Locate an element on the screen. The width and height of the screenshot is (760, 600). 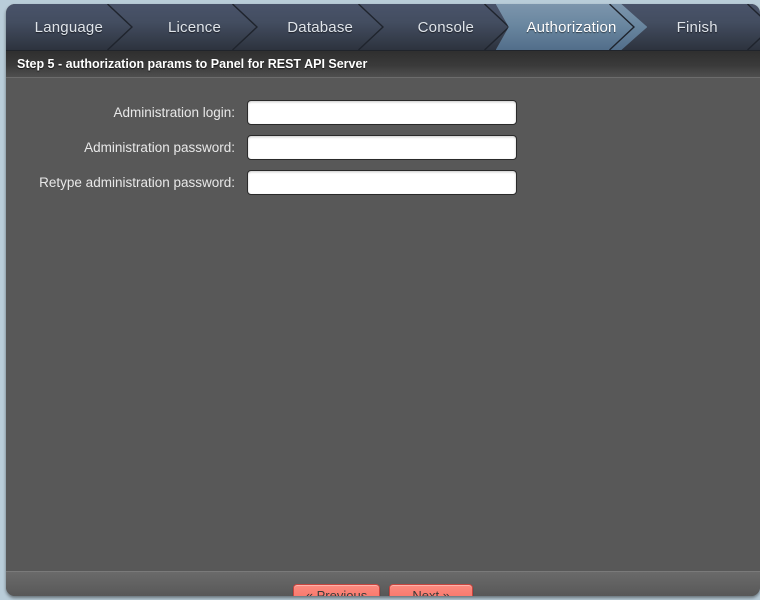
next-button: Next » is located at coordinates (431, 590).